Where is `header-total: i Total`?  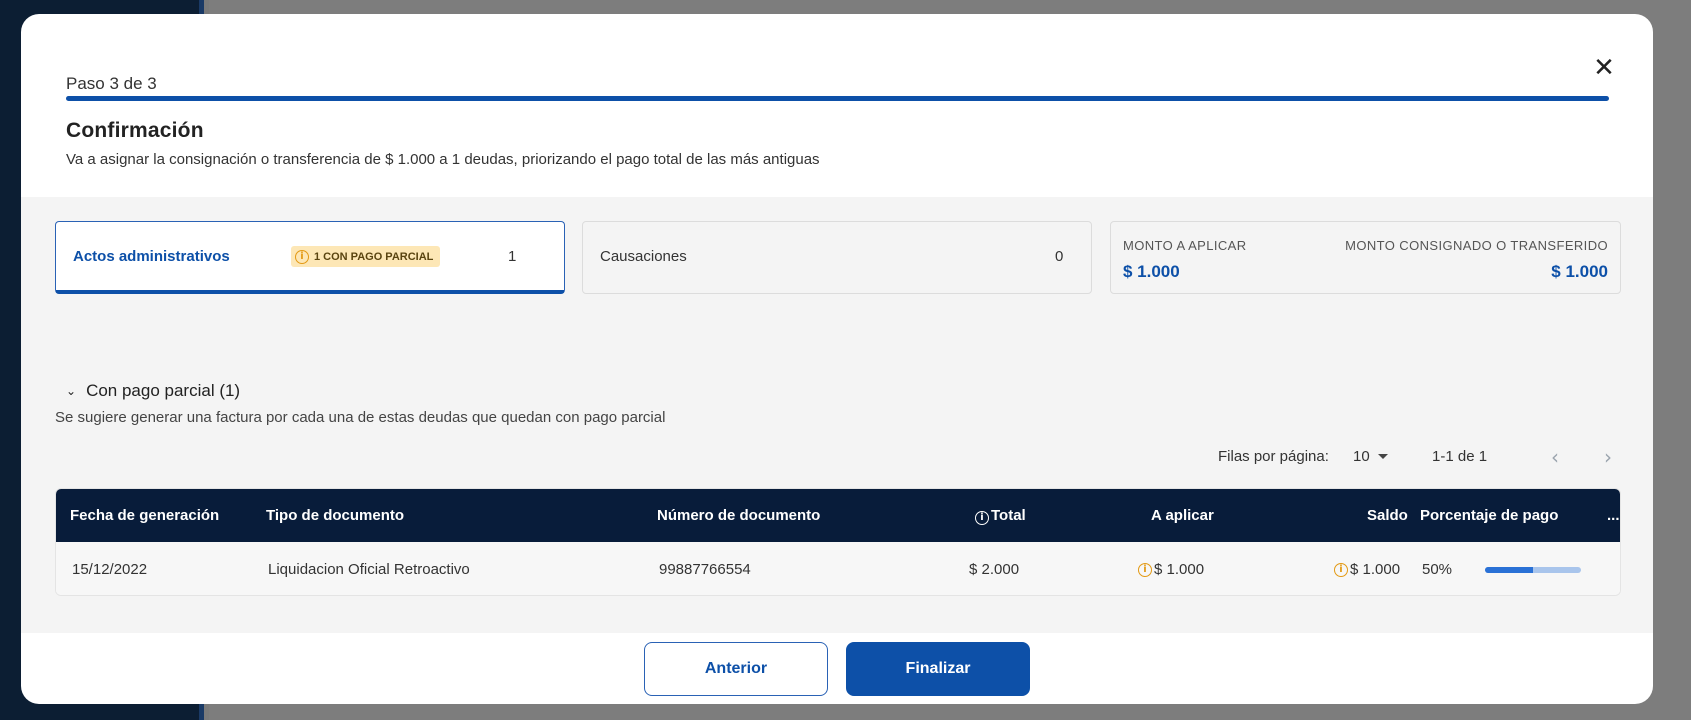 header-total: i Total is located at coordinates (1000, 516).